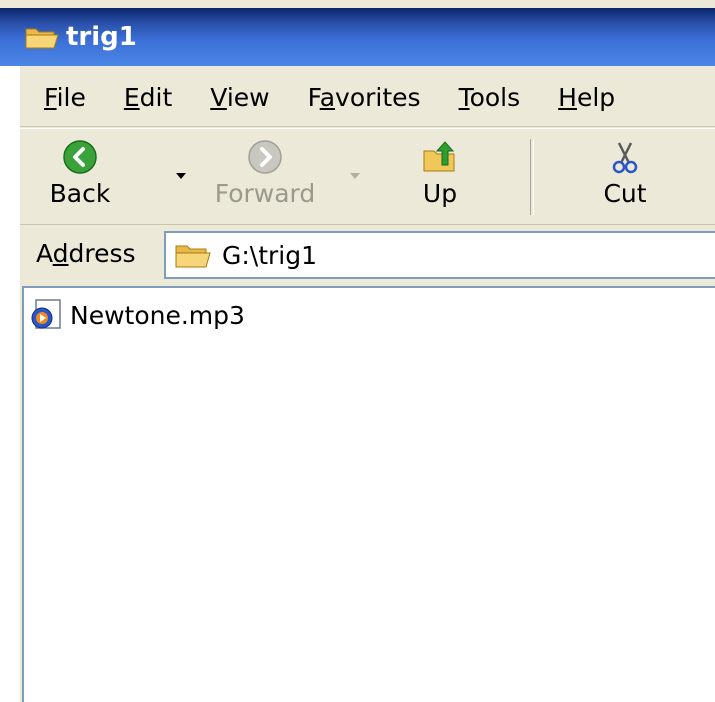 The height and width of the screenshot is (702, 715). Describe the element at coordinates (101, 37) in the screenshot. I see `window-title: trig1` at that location.